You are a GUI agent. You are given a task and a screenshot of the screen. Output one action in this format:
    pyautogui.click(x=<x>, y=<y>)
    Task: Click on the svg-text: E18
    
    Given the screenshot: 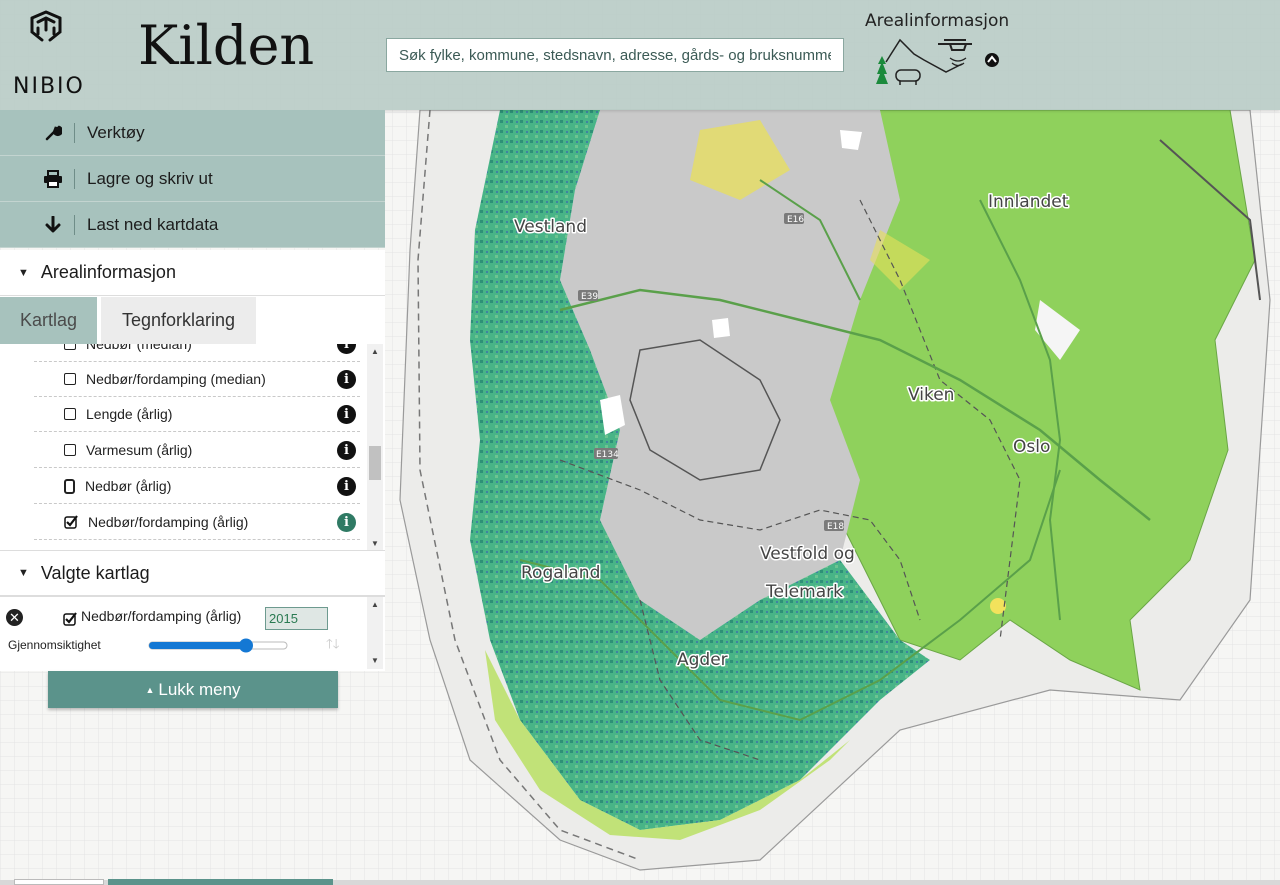 What is the action you would take?
    pyautogui.click(x=835, y=527)
    